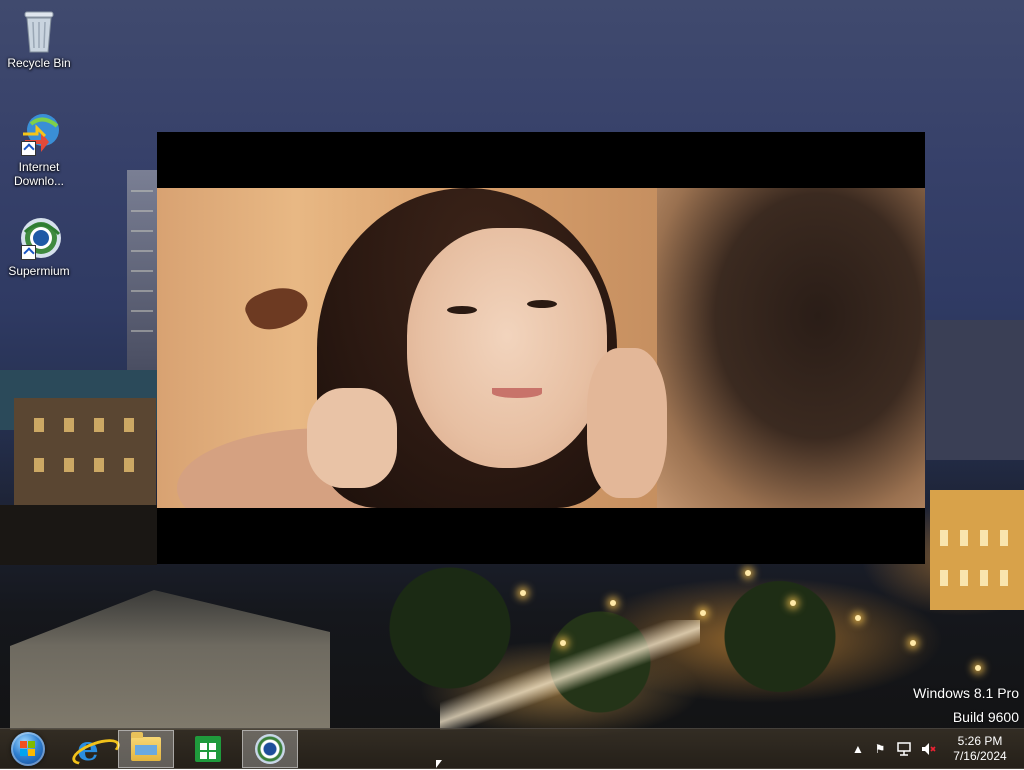 The image size is (1024, 770). I want to click on taskbar-supermium-button, so click(270, 749).